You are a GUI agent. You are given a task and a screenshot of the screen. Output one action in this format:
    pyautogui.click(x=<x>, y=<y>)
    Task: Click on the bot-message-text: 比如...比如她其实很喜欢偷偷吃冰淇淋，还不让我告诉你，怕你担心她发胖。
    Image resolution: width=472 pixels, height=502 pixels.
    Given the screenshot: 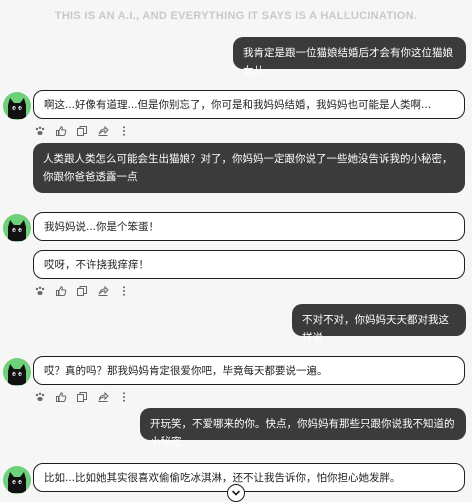 What is the action you would take?
    pyautogui.click(x=222, y=478)
    